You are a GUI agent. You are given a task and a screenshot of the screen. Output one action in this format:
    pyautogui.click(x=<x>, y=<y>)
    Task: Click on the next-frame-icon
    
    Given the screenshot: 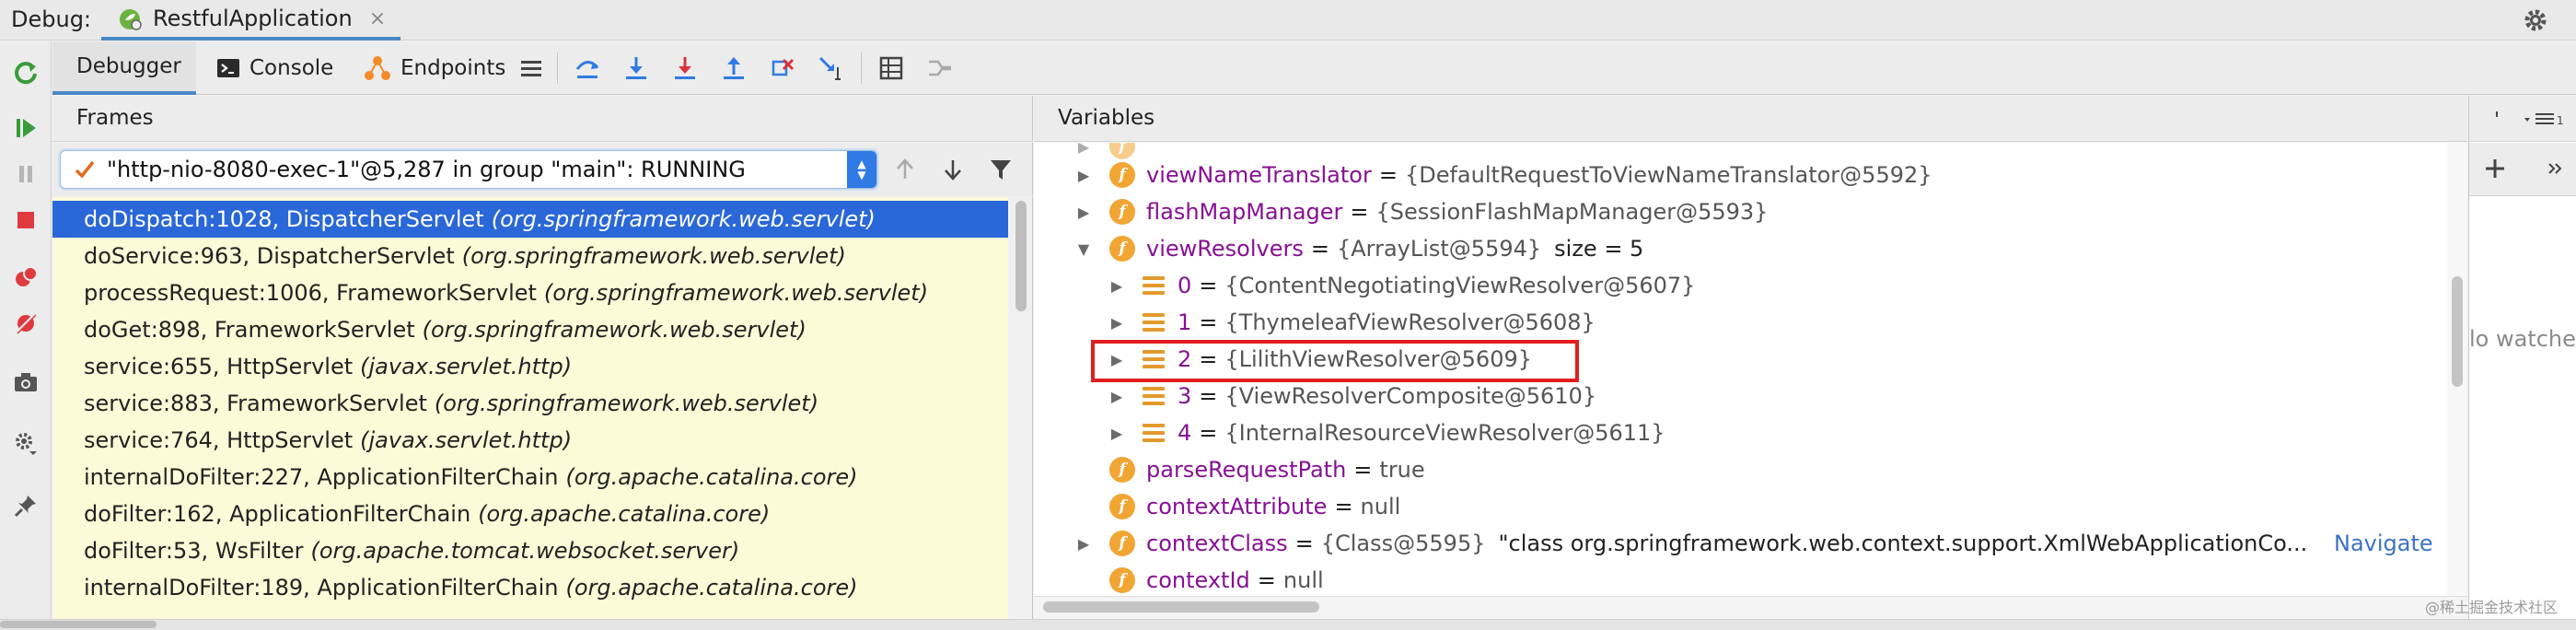 What is the action you would take?
    pyautogui.click(x=953, y=169)
    